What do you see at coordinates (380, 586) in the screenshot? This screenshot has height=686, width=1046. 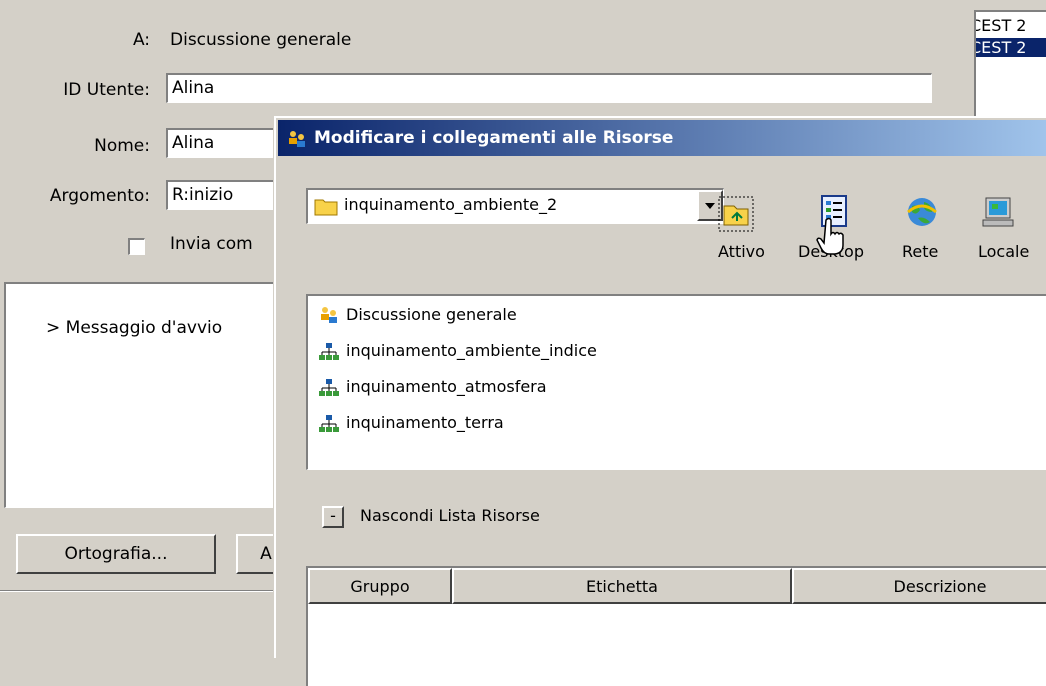 I see `column-header-gruppo: Gruppo` at bounding box center [380, 586].